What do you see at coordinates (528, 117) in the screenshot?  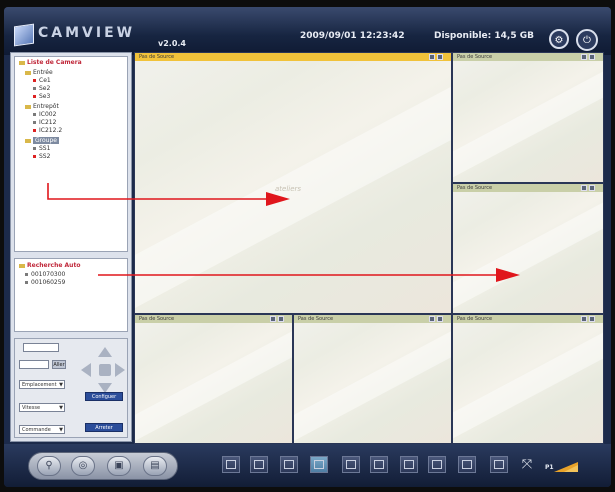 I see `video-tile-2: Pas de Source` at bounding box center [528, 117].